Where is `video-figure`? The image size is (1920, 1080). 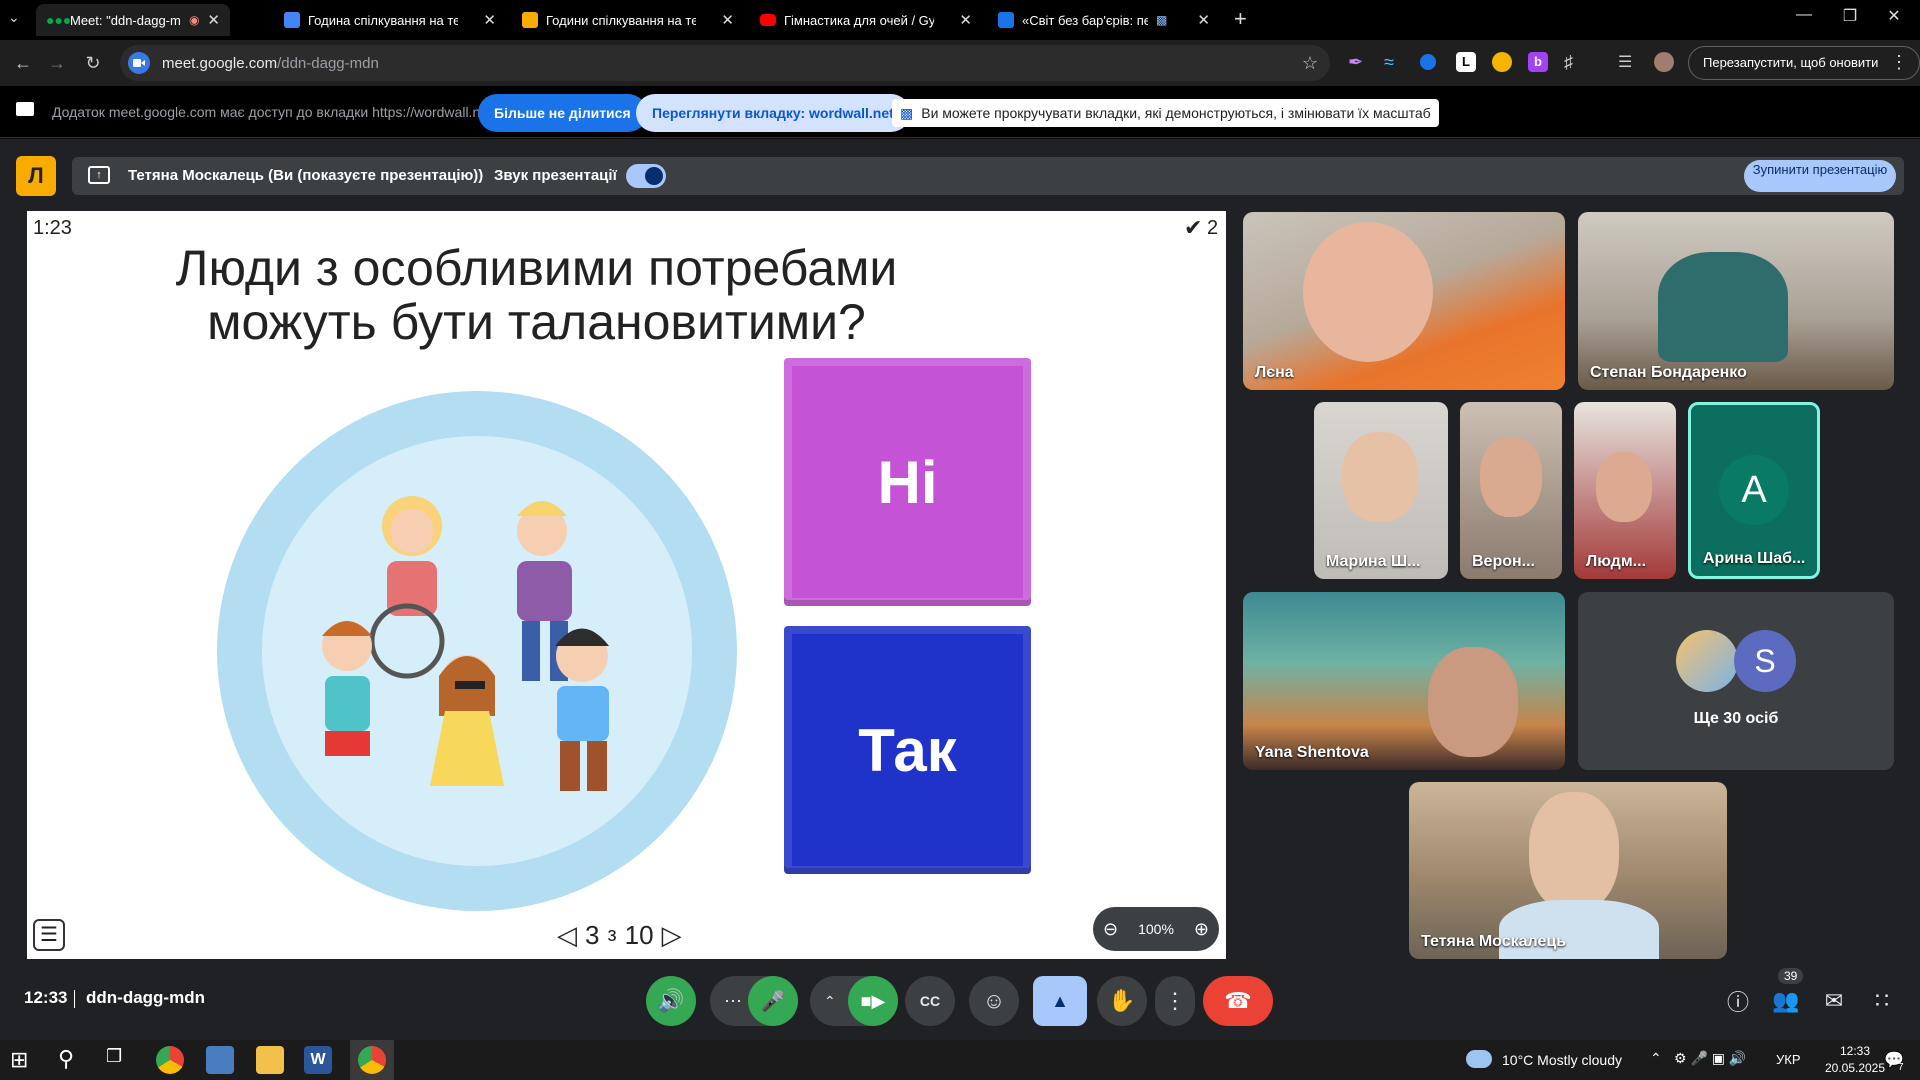 video-figure is located at coordinates (1723, 307).